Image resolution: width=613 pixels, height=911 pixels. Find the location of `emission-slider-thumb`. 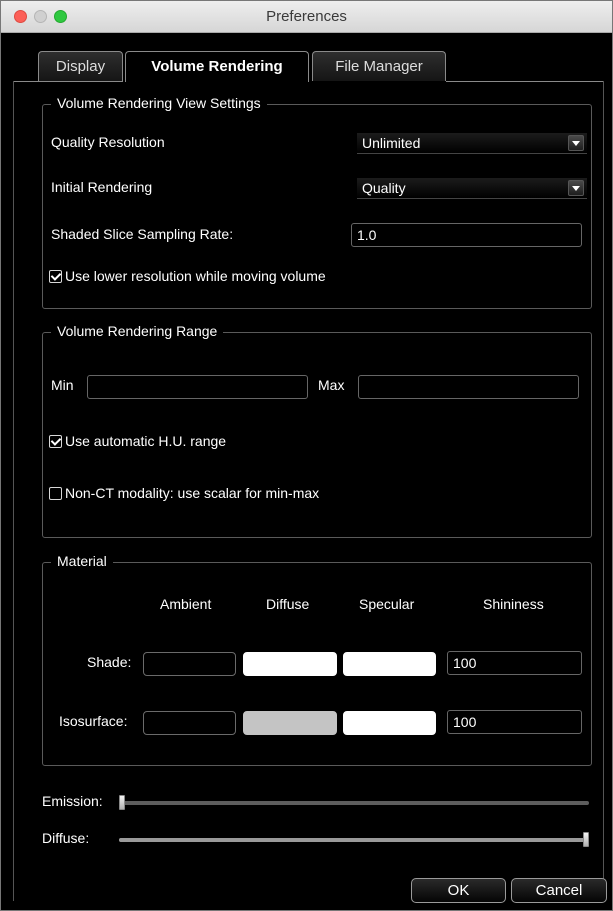

emission-slider-thumb is located at coordinates (122, 802).